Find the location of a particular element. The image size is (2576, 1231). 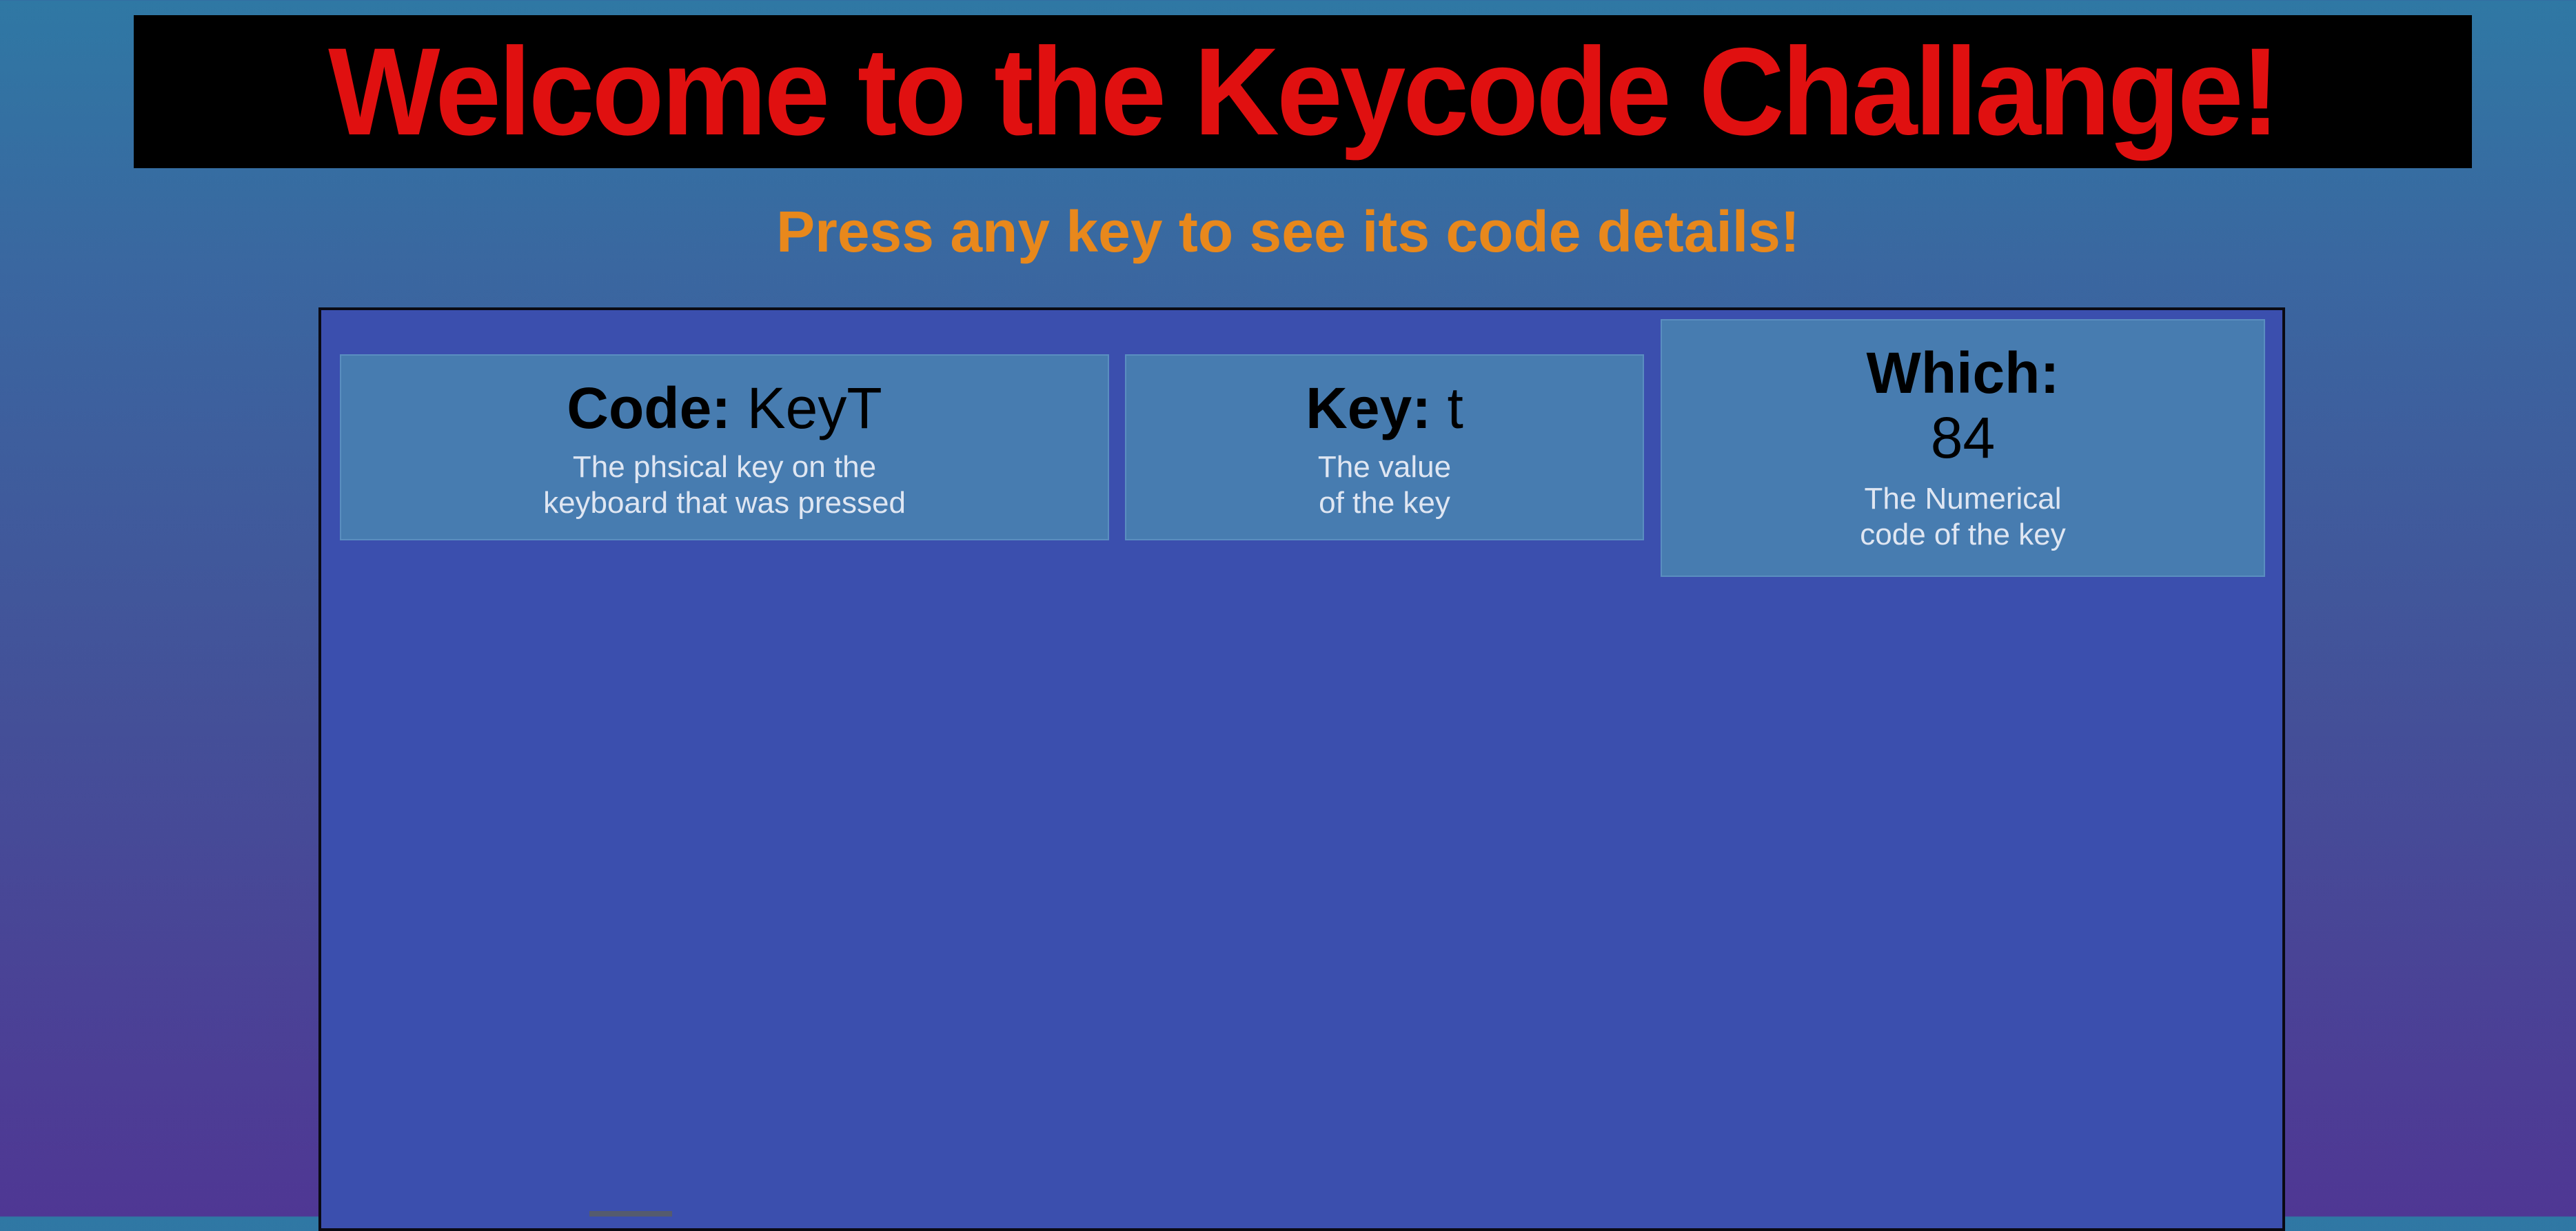

horizontal-scrollbar-thumb is located at coordinates (630, 1214).